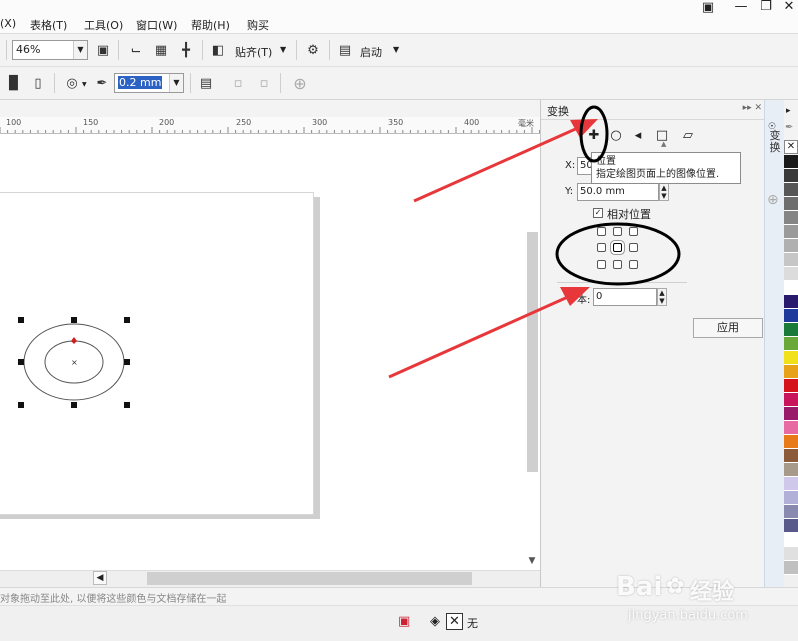 Image resolution: width=798 pixels, height=641 pixels. I want to click on fill-icon: ◈, so click(435, 621).